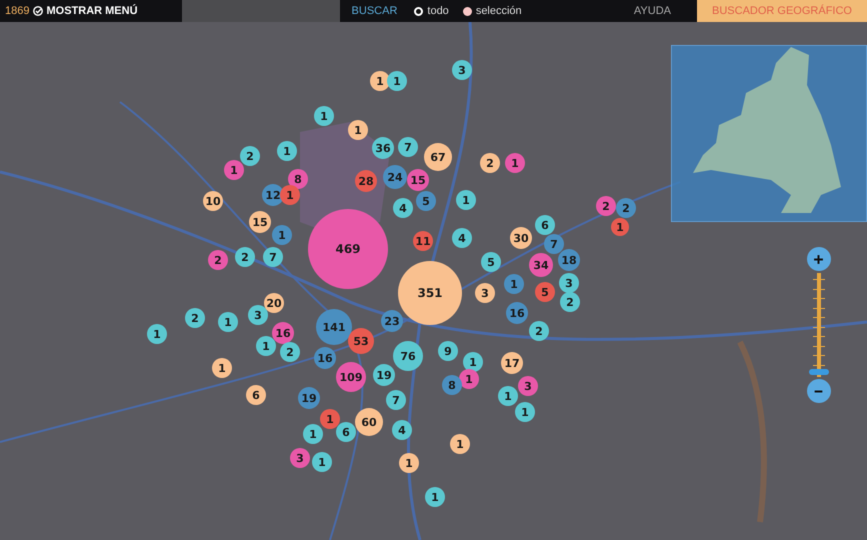 This screenshot has height=540, width=867. I want to click on search-field, so click(261, 11).